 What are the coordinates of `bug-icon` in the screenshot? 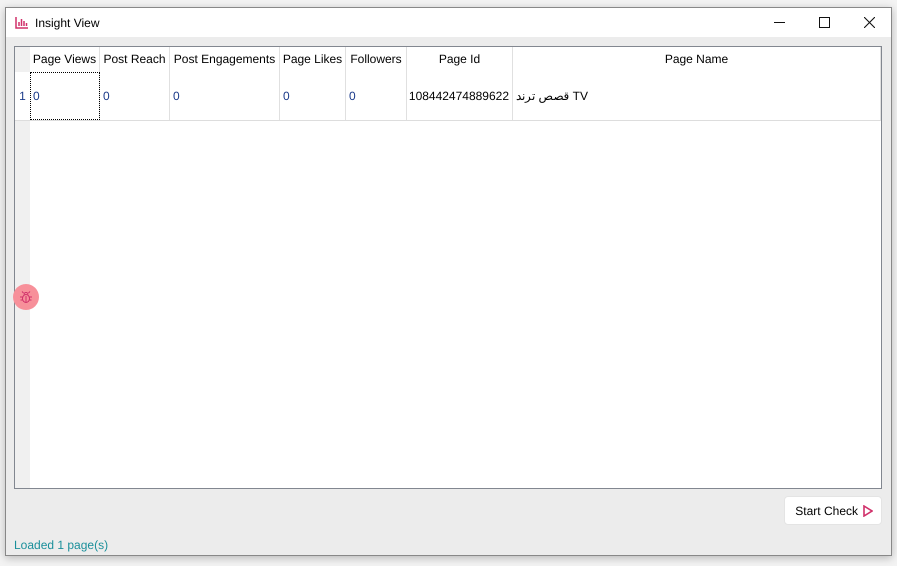 It's located at (26, 297).